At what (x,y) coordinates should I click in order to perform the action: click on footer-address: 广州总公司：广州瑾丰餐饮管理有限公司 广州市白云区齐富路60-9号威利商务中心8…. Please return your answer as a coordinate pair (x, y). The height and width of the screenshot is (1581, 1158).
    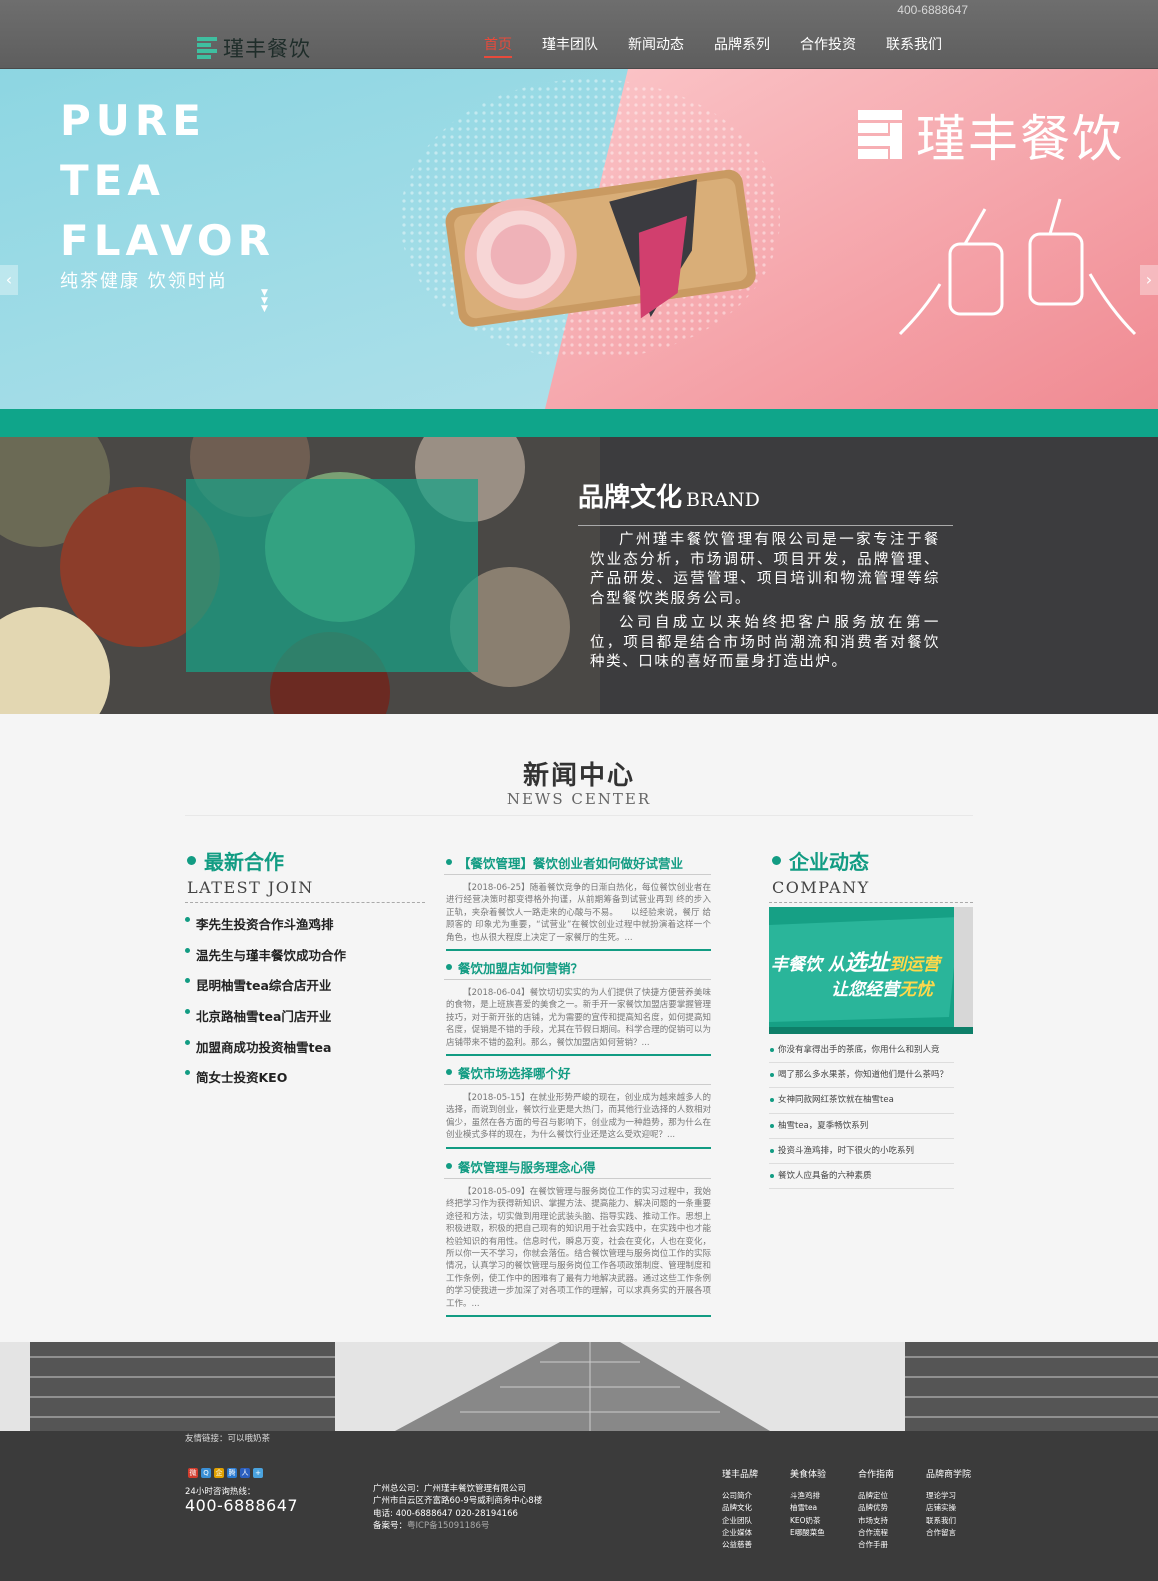
    Looking at the image, I should click on (457, 1507).